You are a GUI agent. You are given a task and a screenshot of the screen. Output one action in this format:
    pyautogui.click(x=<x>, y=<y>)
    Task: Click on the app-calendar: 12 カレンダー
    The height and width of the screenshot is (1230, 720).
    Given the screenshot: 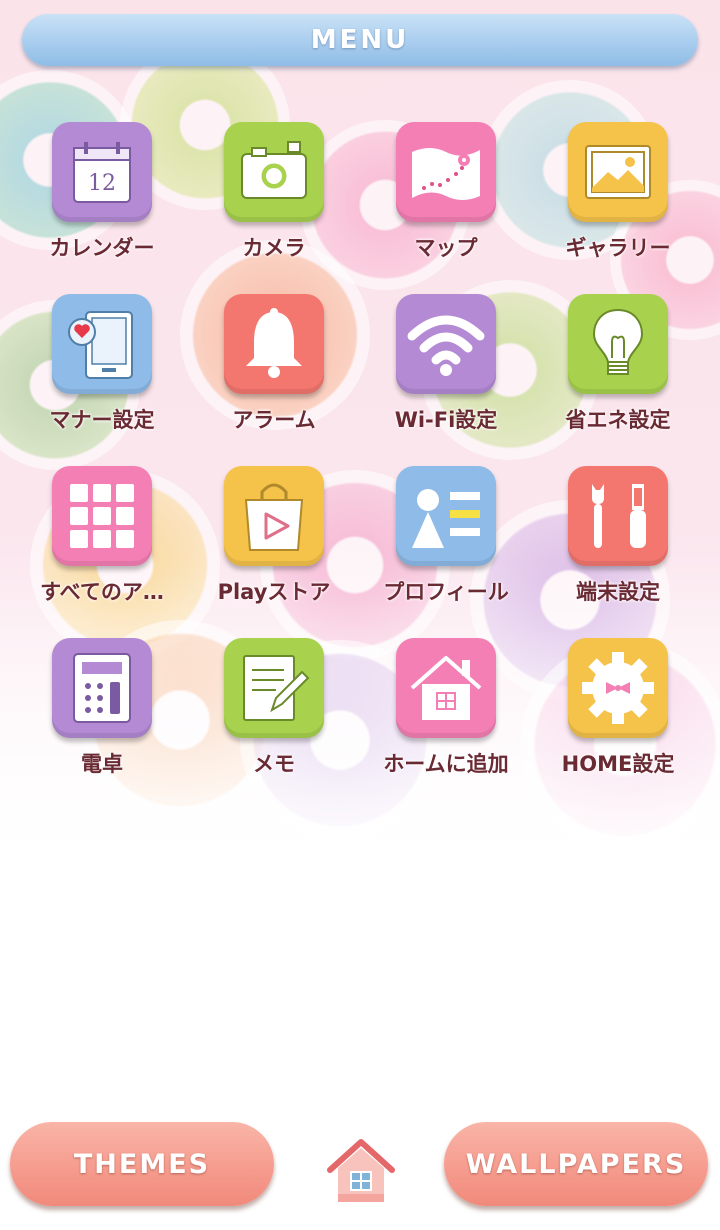 What is the action you would take?
    pyautogui.click(x=102, y=204)
    